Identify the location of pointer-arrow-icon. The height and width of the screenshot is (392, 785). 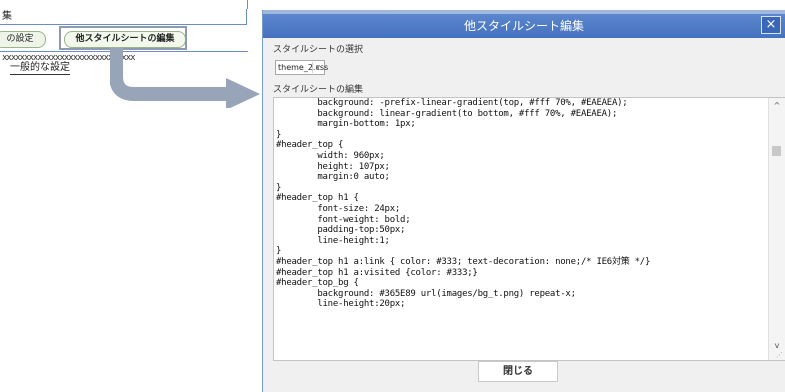
(185, 78).